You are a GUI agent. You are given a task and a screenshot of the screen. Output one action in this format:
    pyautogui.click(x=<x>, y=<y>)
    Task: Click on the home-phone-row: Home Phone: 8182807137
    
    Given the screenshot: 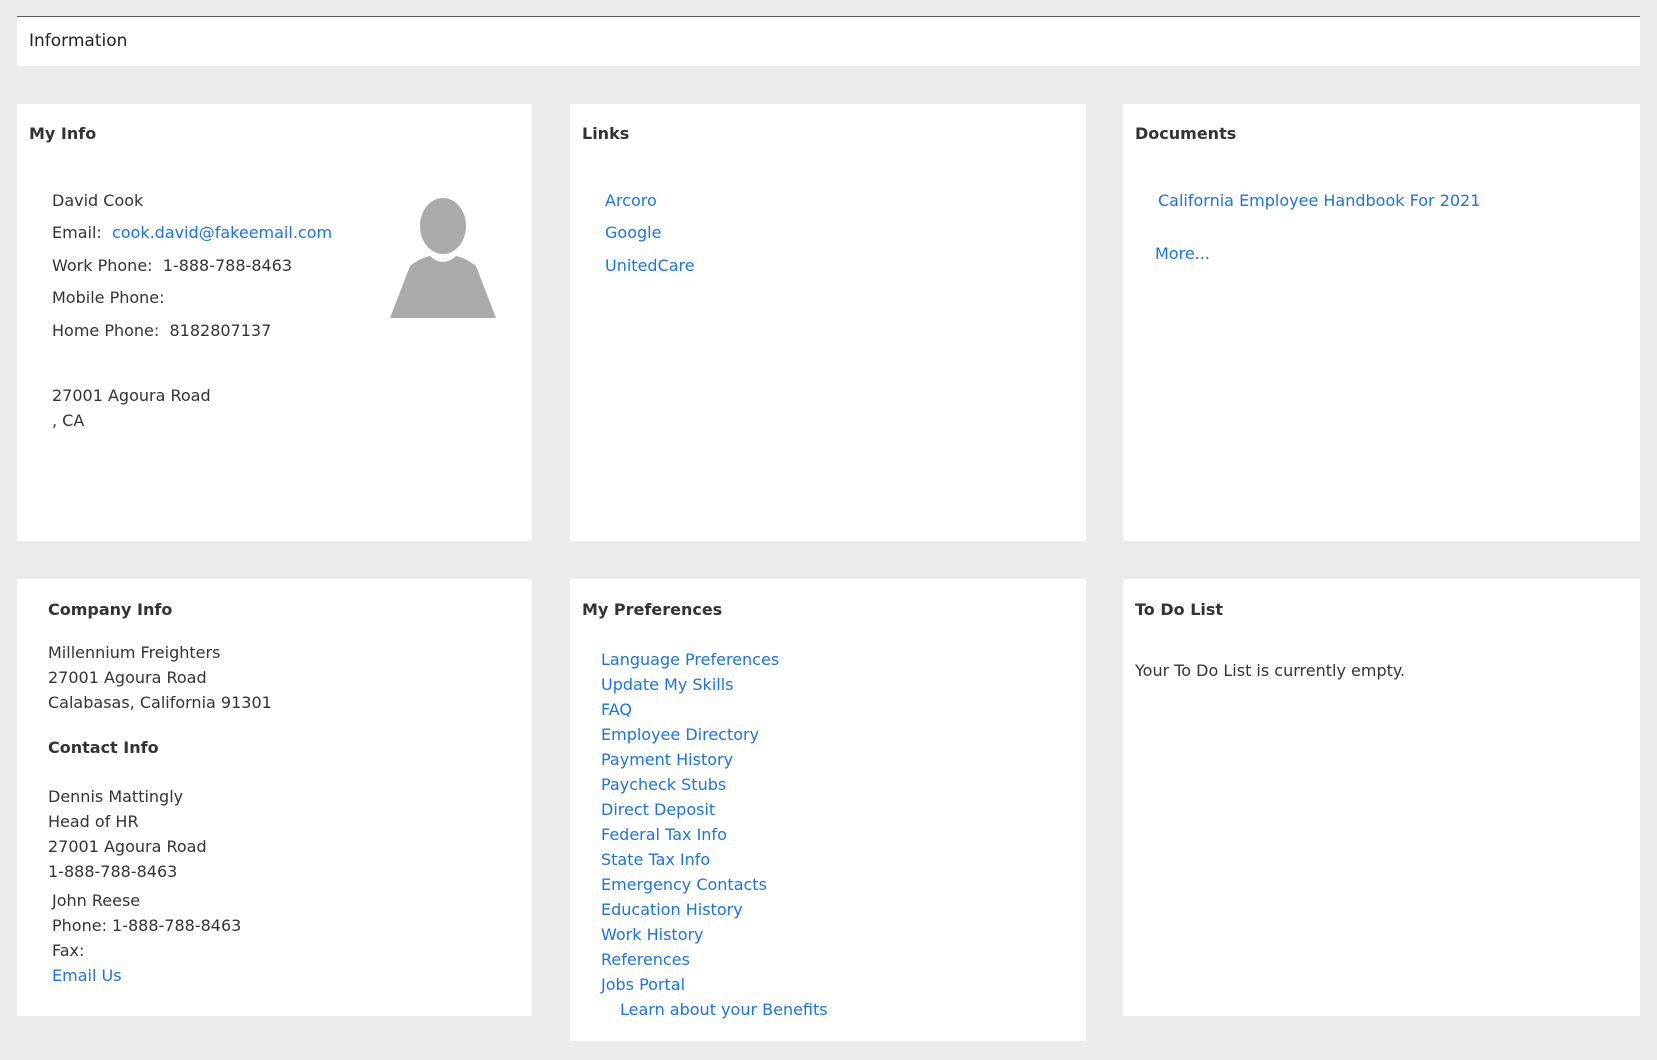 What is the action you would take?
    pyautogui.click(x=161, y=331)
    